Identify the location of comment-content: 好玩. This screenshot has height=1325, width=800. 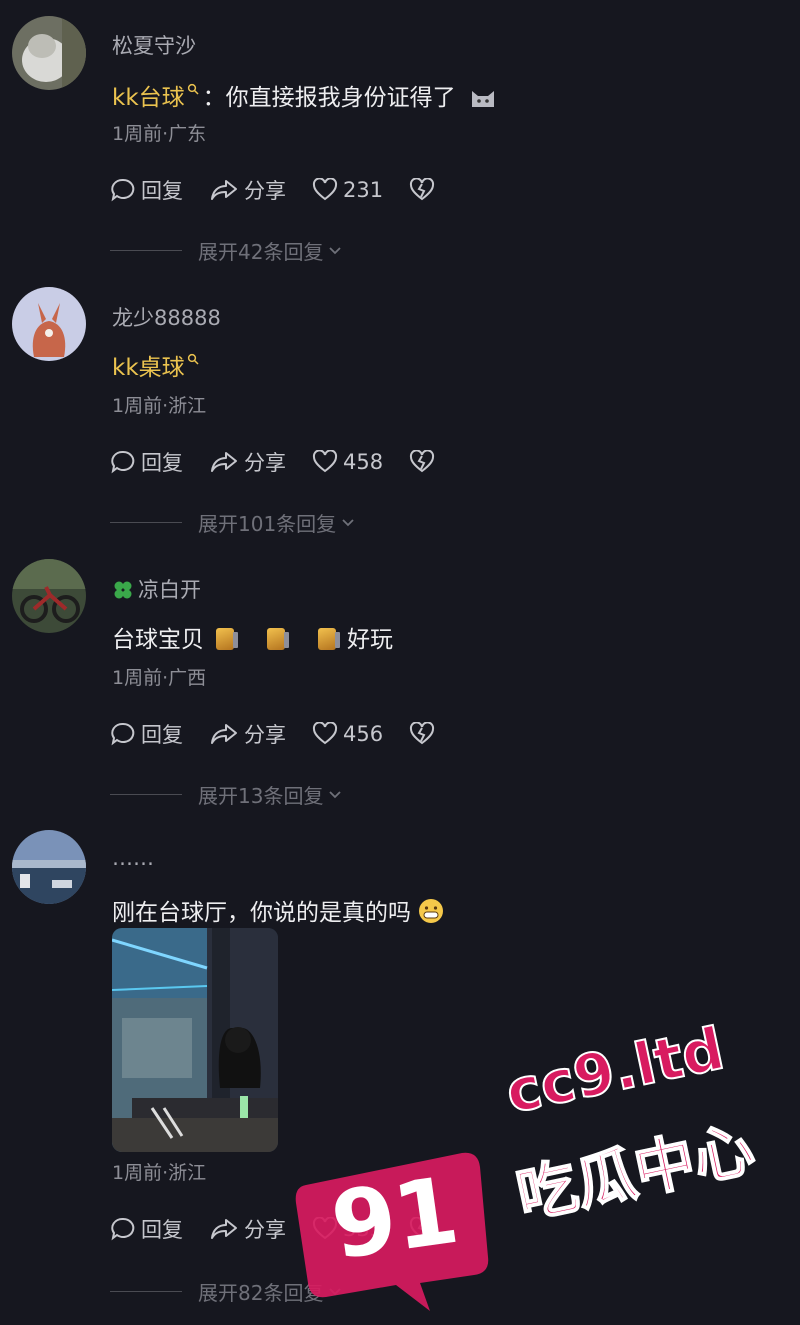
(370, 640).